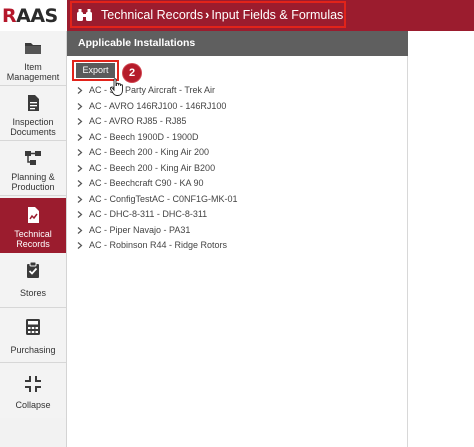  What do you see at coordinates (157, 215) in the screenshot?
I see `list-item: AC - DHC-8-311 - DHC-8-311` at bounding box center [157, 215].